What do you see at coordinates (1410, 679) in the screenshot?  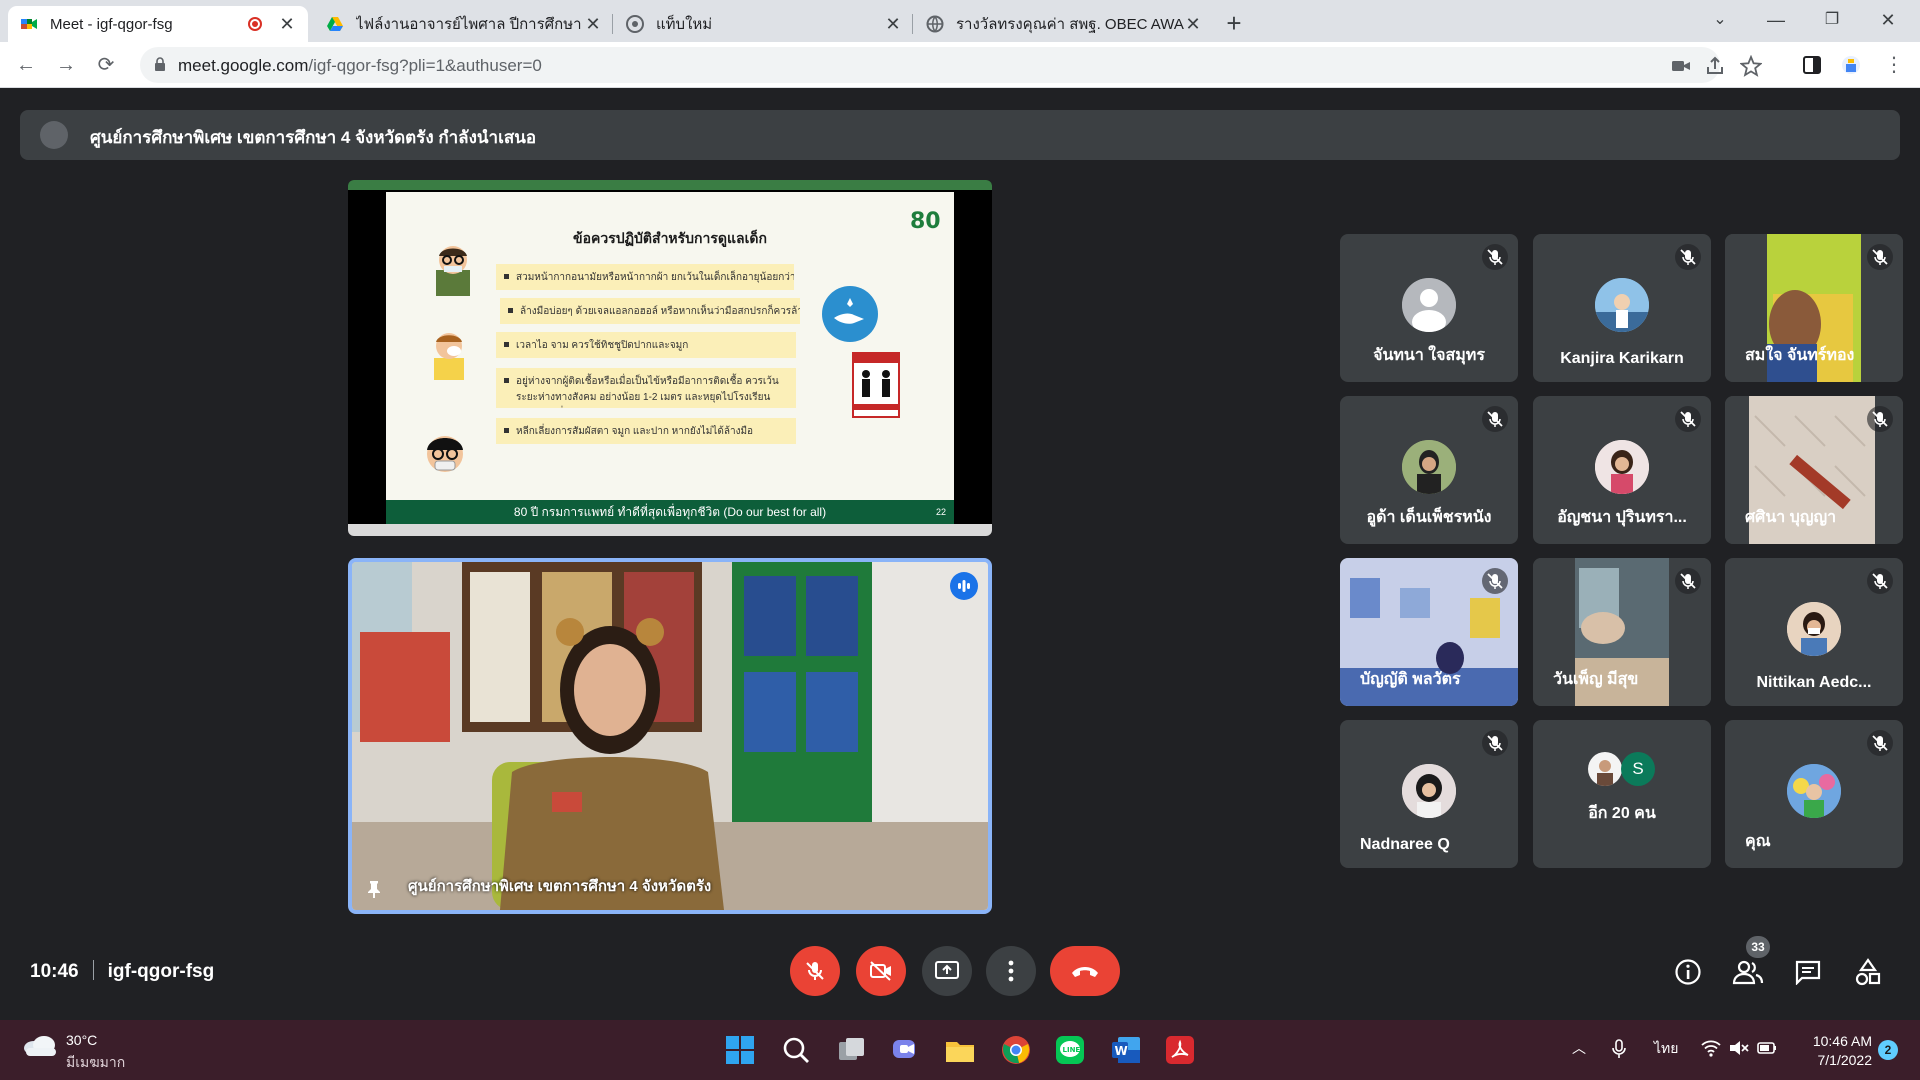 I see `participant-name: บัญญัติ พลวัตร` at bounding box center [1410, 679].